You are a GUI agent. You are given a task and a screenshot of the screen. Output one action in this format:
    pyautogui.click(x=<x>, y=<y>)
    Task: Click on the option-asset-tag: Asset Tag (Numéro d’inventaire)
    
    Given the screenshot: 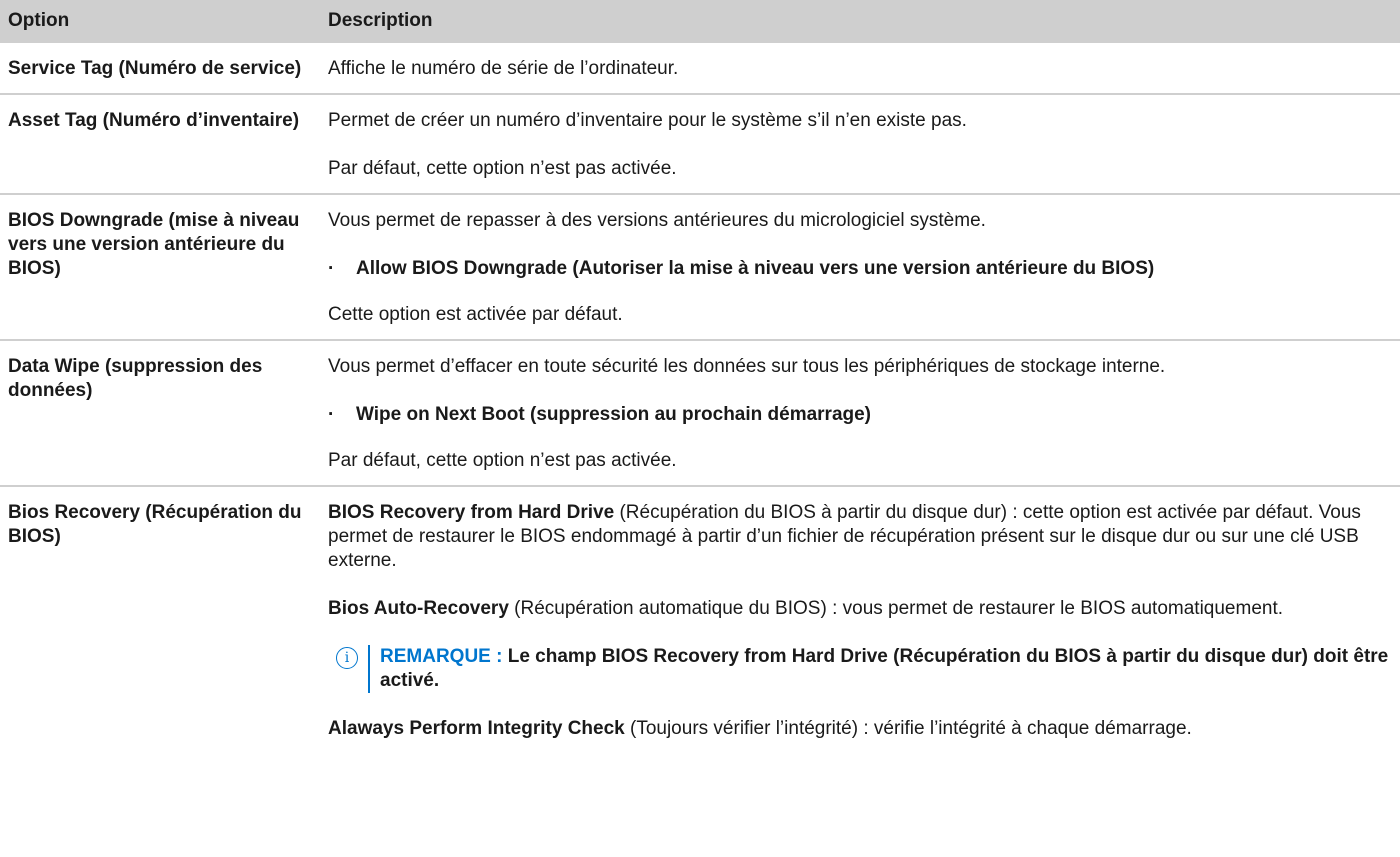 What is the action you would take?
    pyautogui.click(x=154, y=120)
    